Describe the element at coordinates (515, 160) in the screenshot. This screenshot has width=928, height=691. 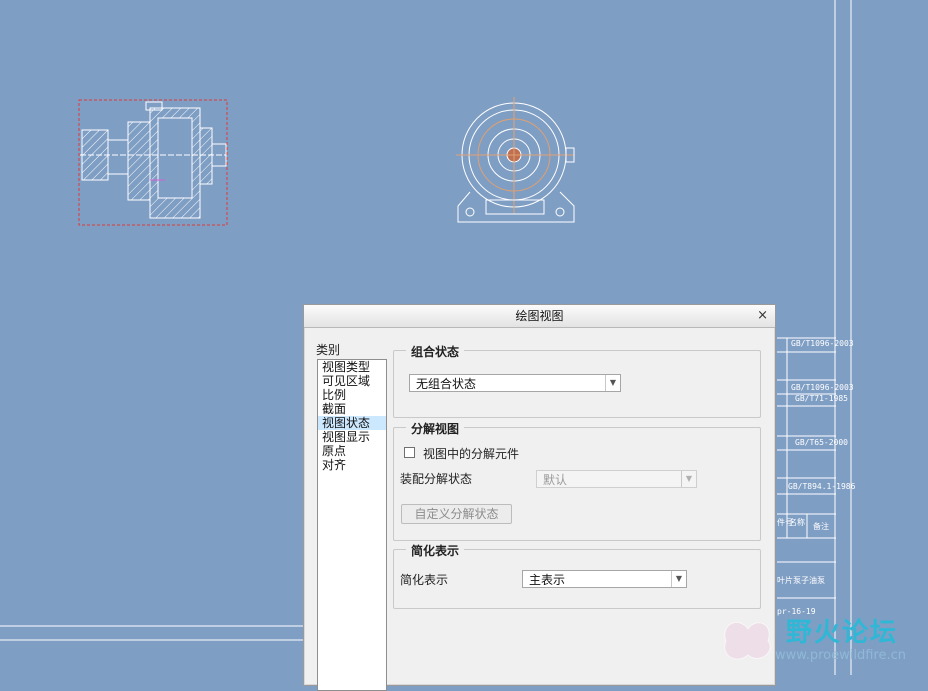
I see `end-view` at that location.